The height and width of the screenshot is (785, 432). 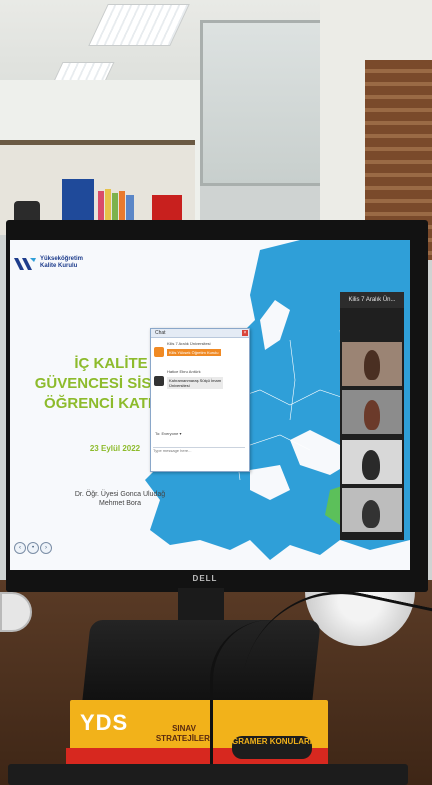 What do you see at coordinates (120, 499) in the screenshot?
I see `slide-authors: Dr. Öğr. Üyesi Gonca Uludağ Mehmet Bora` at bounding box center [120, 499].